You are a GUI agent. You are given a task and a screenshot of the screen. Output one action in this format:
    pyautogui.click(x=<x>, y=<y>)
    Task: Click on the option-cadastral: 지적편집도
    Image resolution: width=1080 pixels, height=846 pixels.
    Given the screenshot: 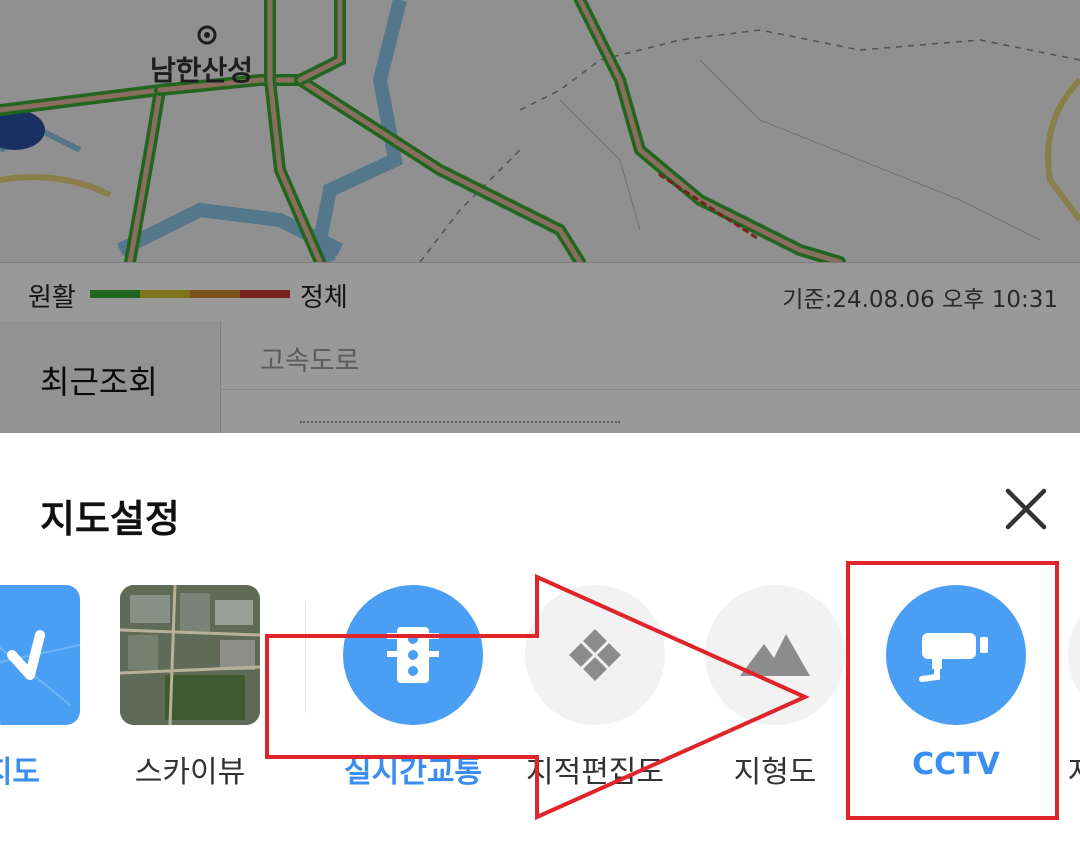 What is the action you would take?
    pyautogui.click(x=595, y=687)
    